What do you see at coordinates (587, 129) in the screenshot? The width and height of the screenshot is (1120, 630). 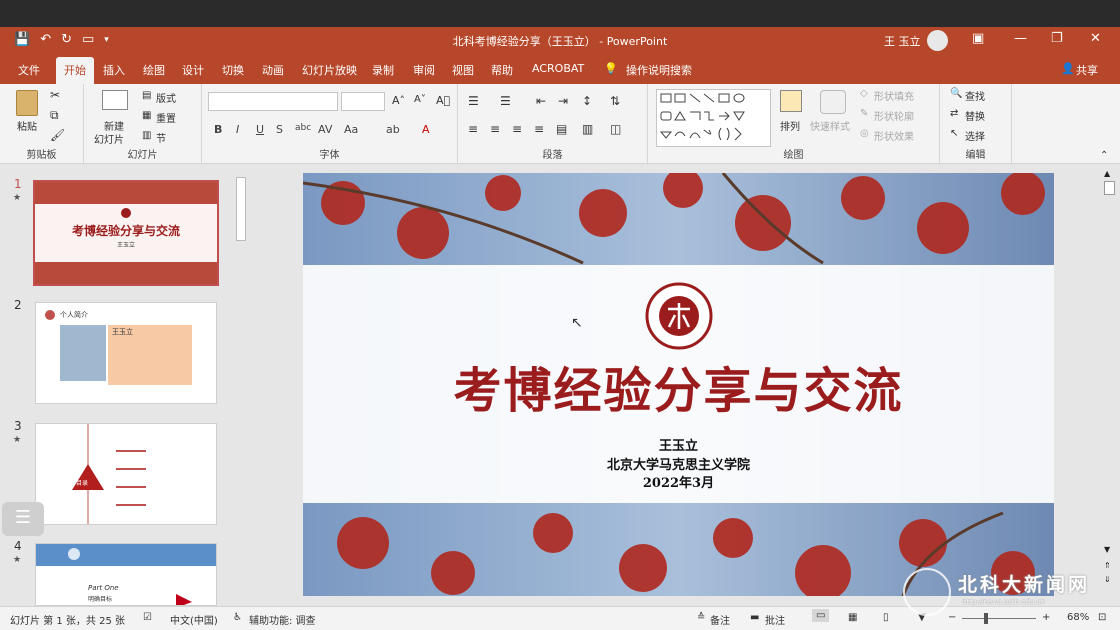 I see `columns-icon: ▥` at bounding box center [587, 129].